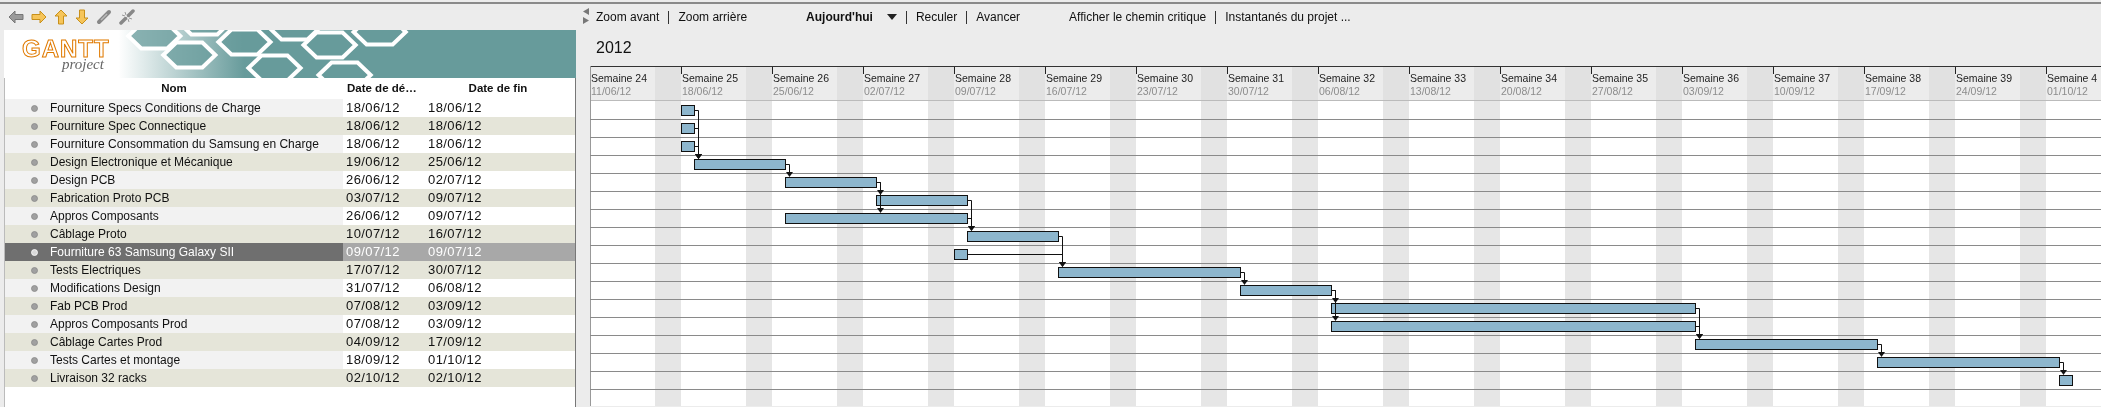 Image resolution: width=2101 pixels, height=407 pixels. Describe the element at coordinates (1074, 78) in the screenshot. I see `week-label: Semaine 29` at that location.